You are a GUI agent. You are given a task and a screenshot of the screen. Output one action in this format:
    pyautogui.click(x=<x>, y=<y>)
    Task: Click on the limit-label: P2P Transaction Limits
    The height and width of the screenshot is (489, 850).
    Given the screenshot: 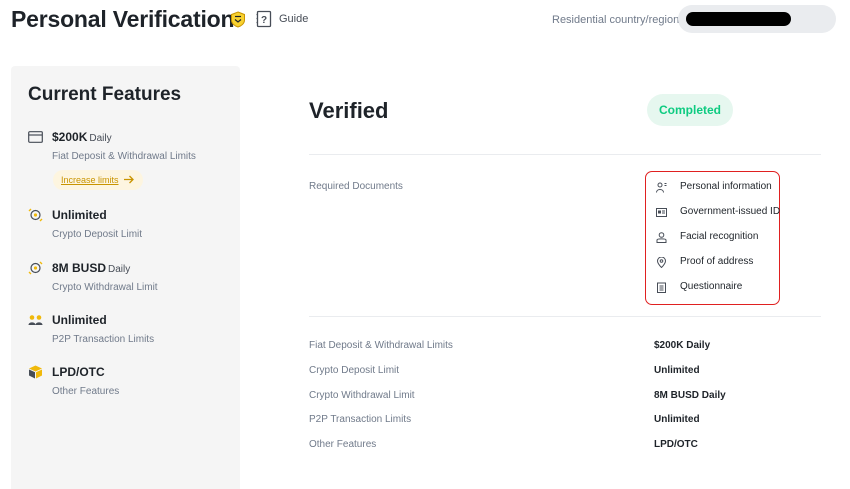 What is the action you would take?
    pyautogui.click(x=360, y=419)
    